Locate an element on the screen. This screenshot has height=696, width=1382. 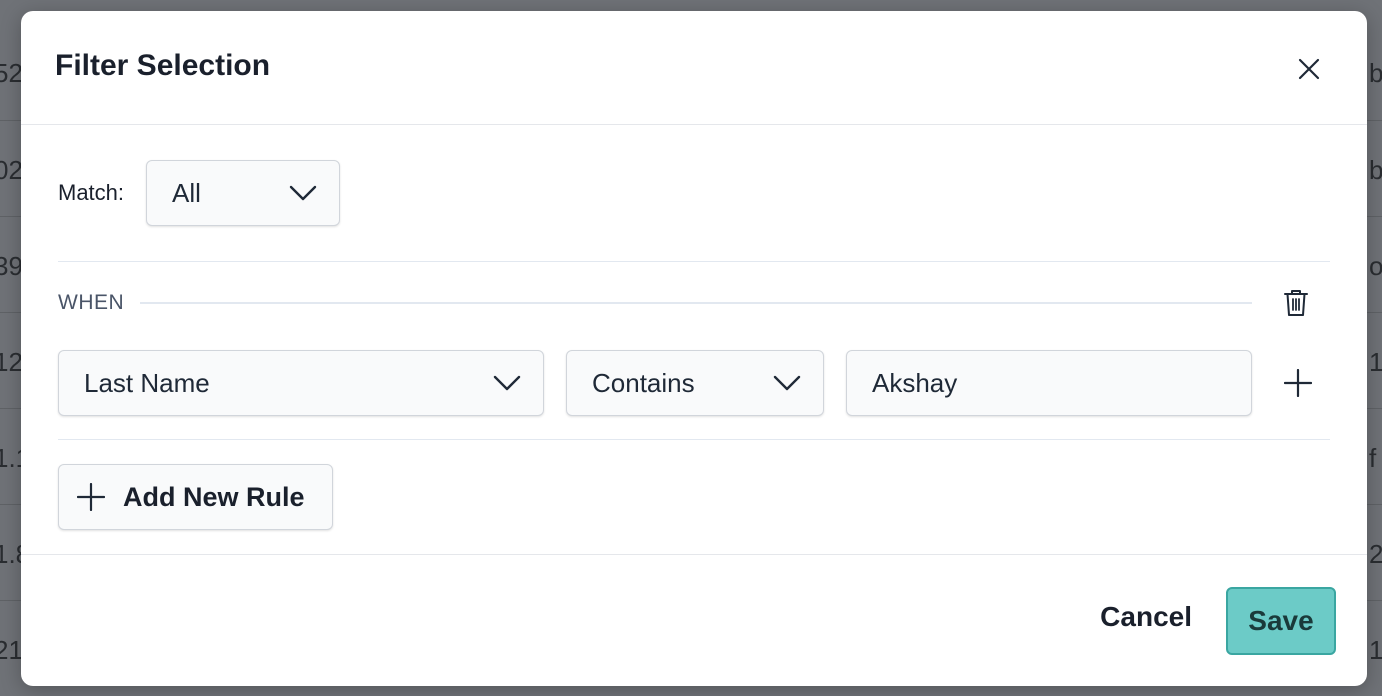
close-icon is located at coordinates (1309, 69).